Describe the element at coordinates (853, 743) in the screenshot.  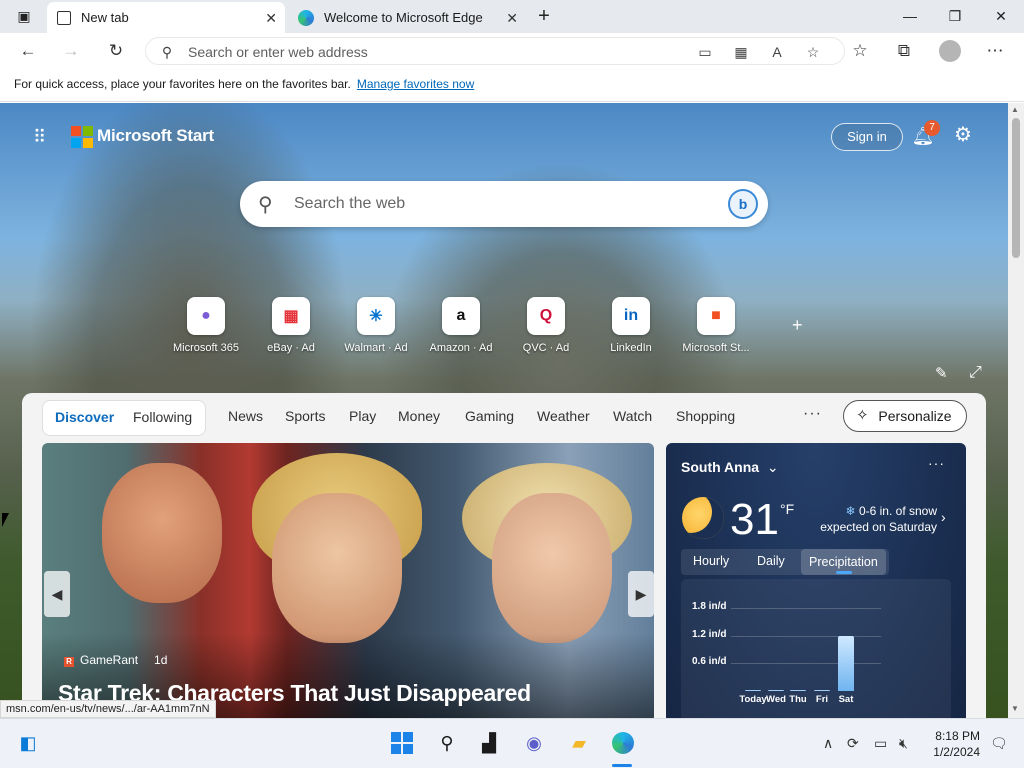
I see `update-icon: ⟳` at that location.